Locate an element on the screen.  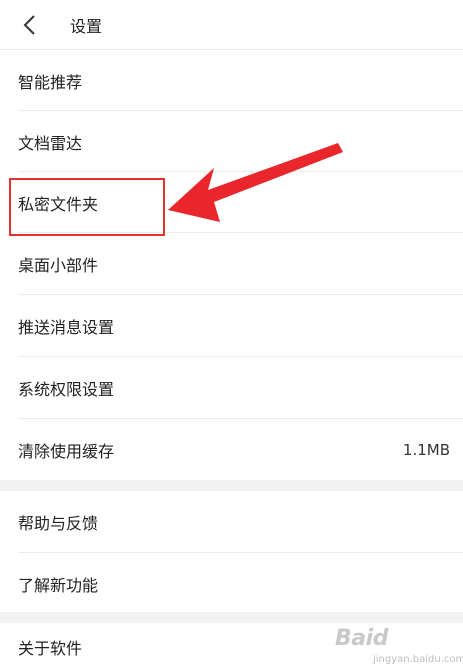
setting-label: 推送消息设置 is located at coordinates (66, 327).